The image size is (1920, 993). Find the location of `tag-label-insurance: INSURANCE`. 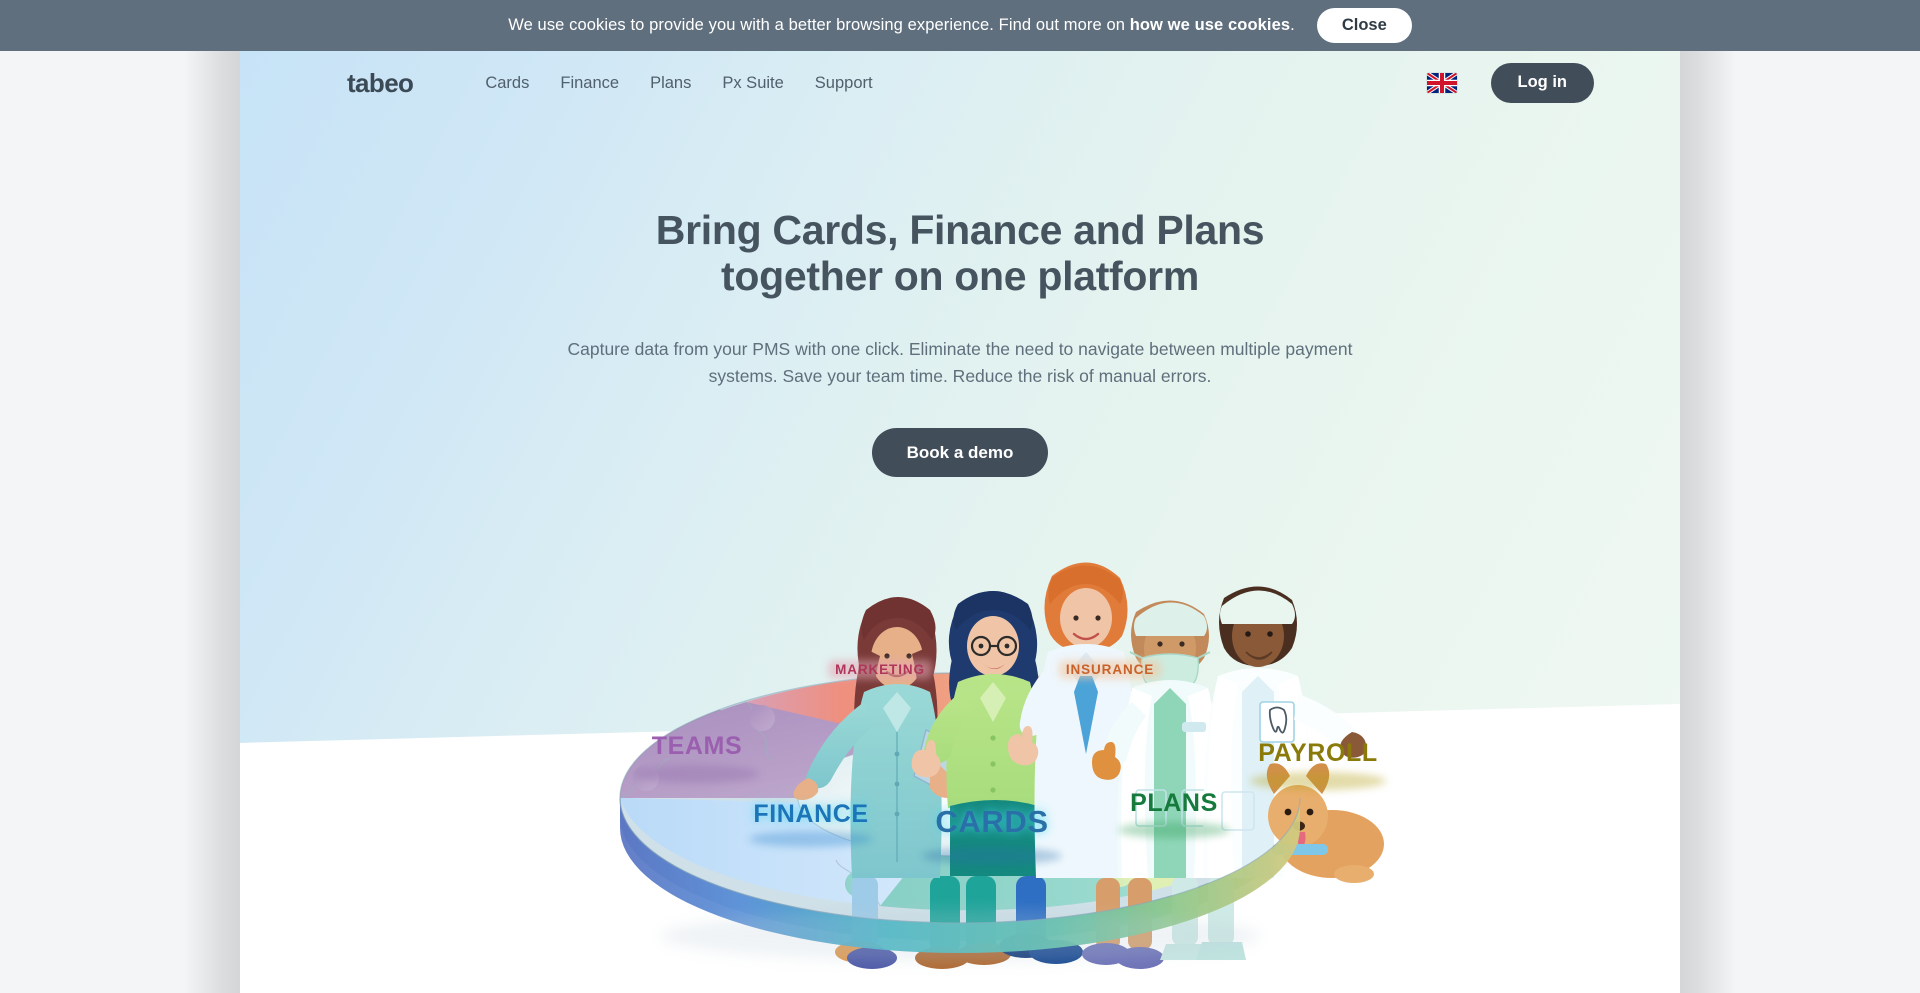

tag-label-insurance: INSURANCE is located at coordinates (1110, 669).